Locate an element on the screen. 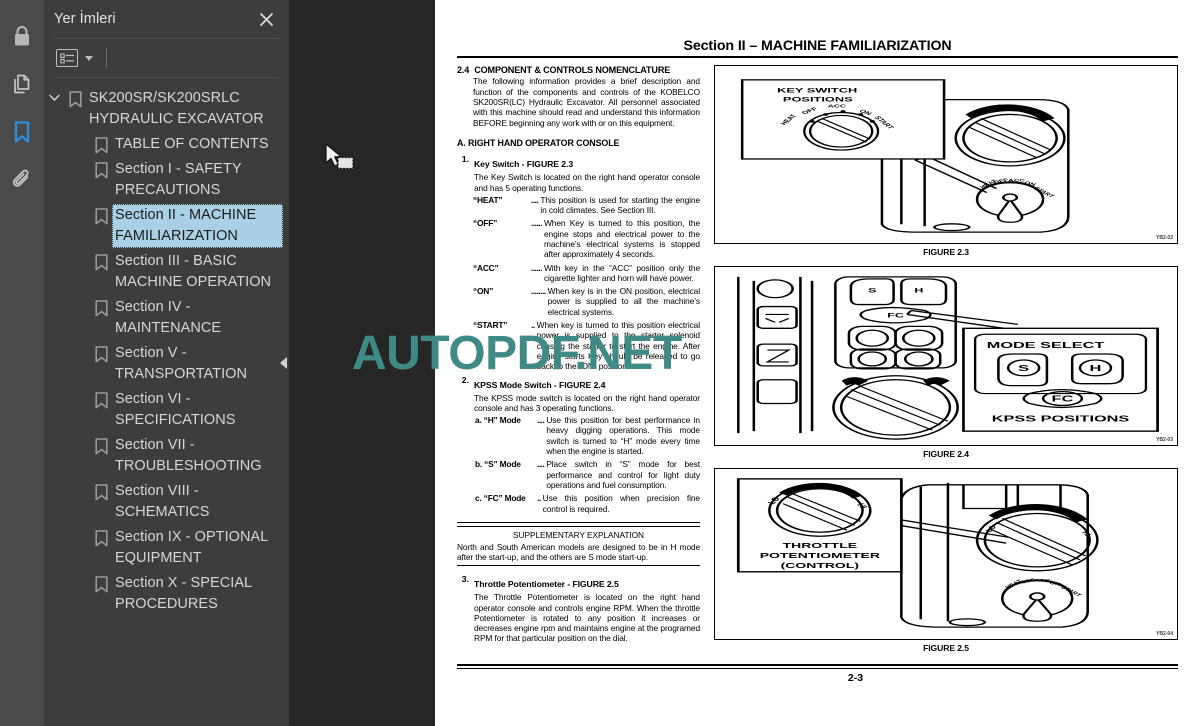  bookmark-item-label: Section V - TRANSPORTATION is located at coordinates (181, 363).